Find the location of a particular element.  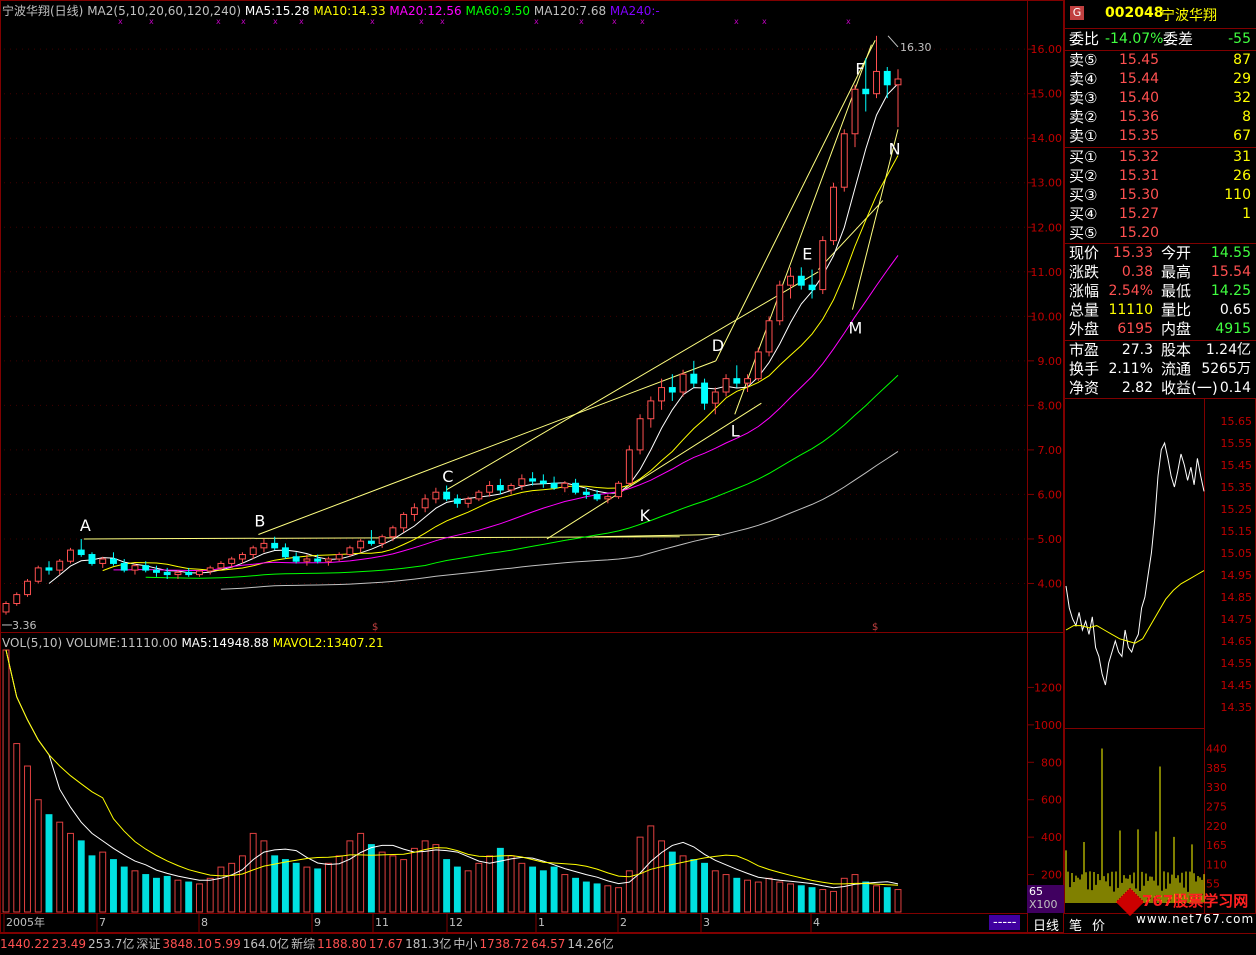

fund-value: 2.11% is located at coordinates (1130, 369).